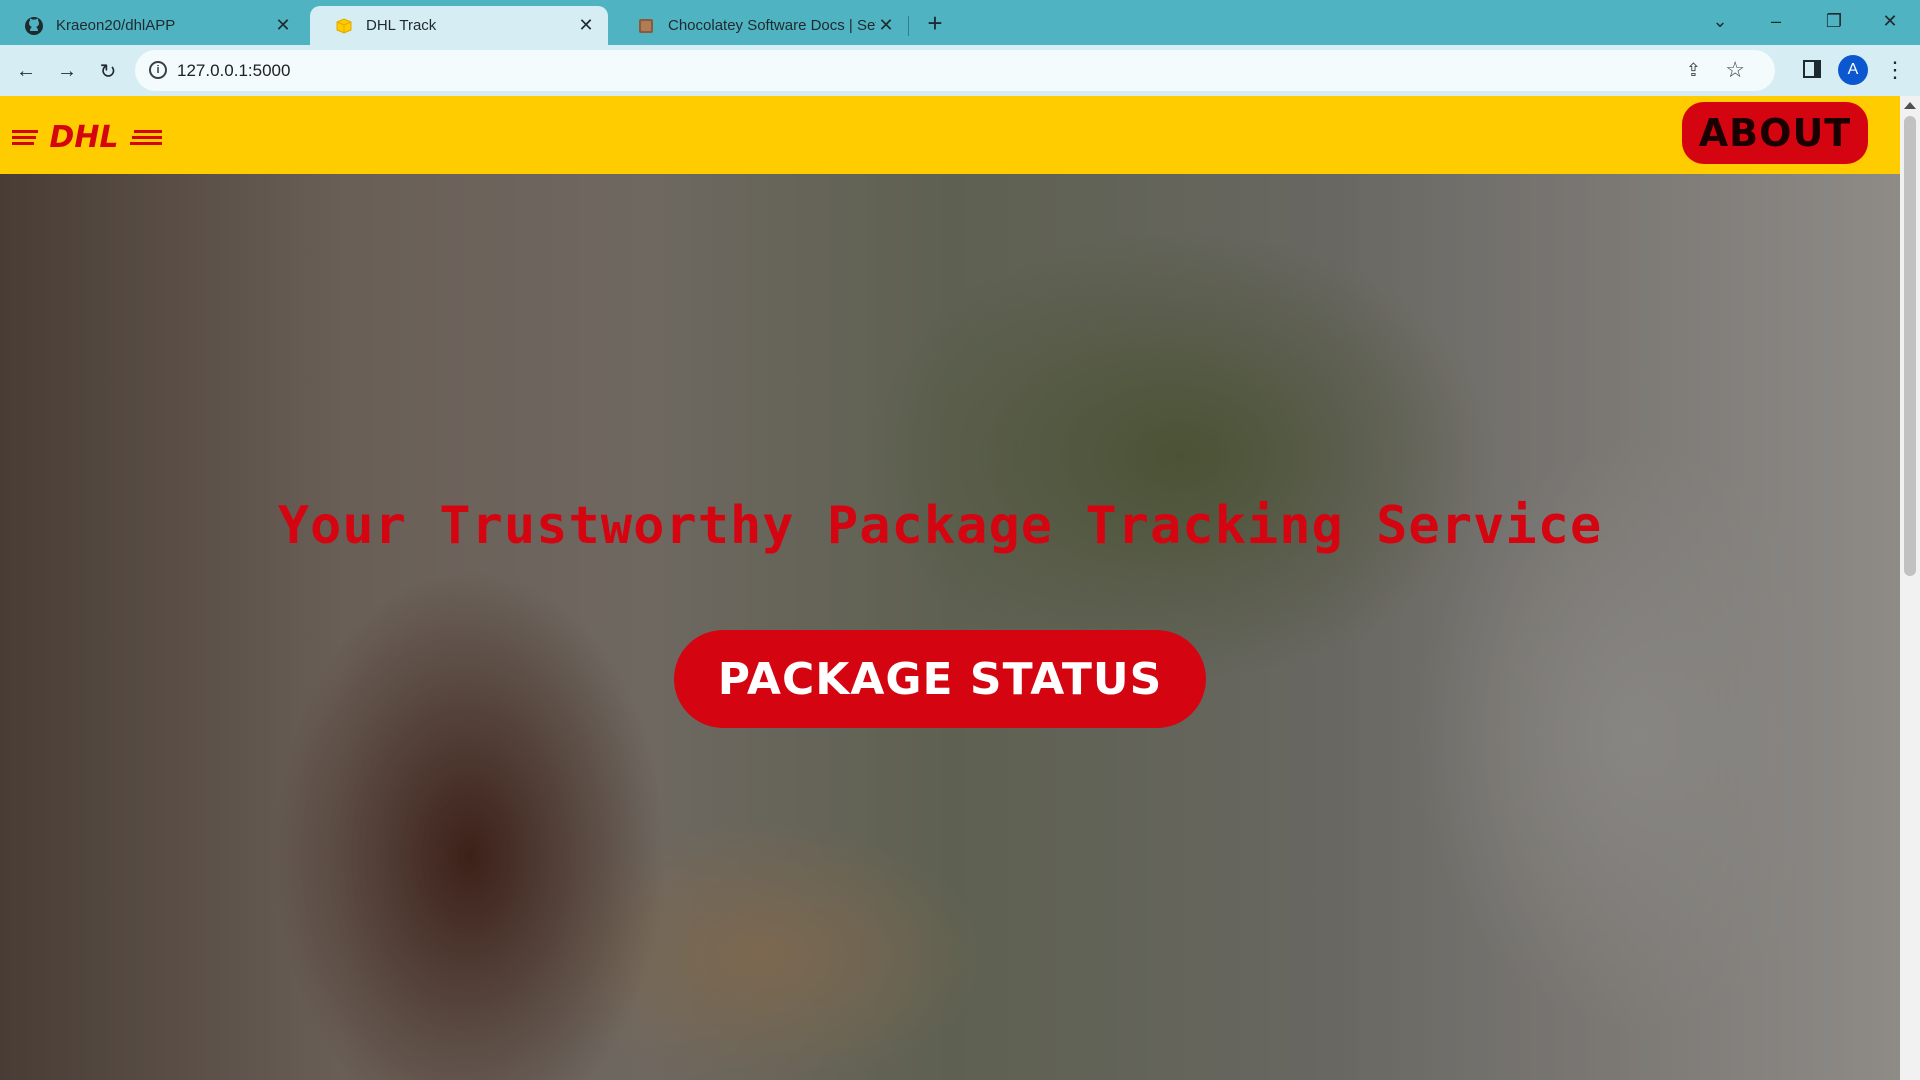  I want to click on dhl-logo: DHL, so click(87, 136).